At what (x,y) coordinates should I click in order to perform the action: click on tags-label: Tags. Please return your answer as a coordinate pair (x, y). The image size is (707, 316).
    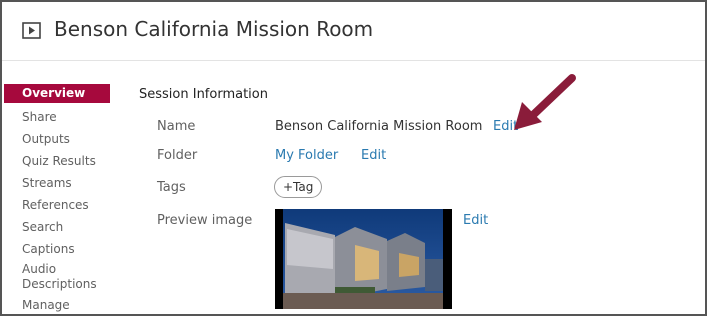
    Looking at the image, I should click on (171, 187).